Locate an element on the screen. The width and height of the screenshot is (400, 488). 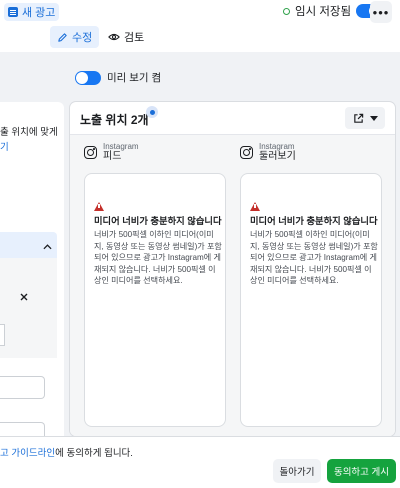
edit-panel: 출 위치에 맞게 기 is located at coordinates (32, 269).